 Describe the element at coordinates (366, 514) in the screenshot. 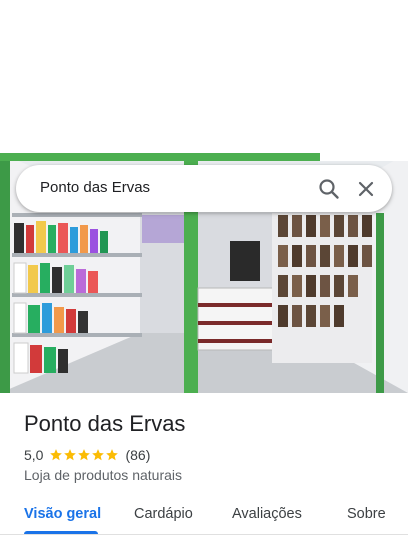

I see `tab-about: Sobre` at that location.